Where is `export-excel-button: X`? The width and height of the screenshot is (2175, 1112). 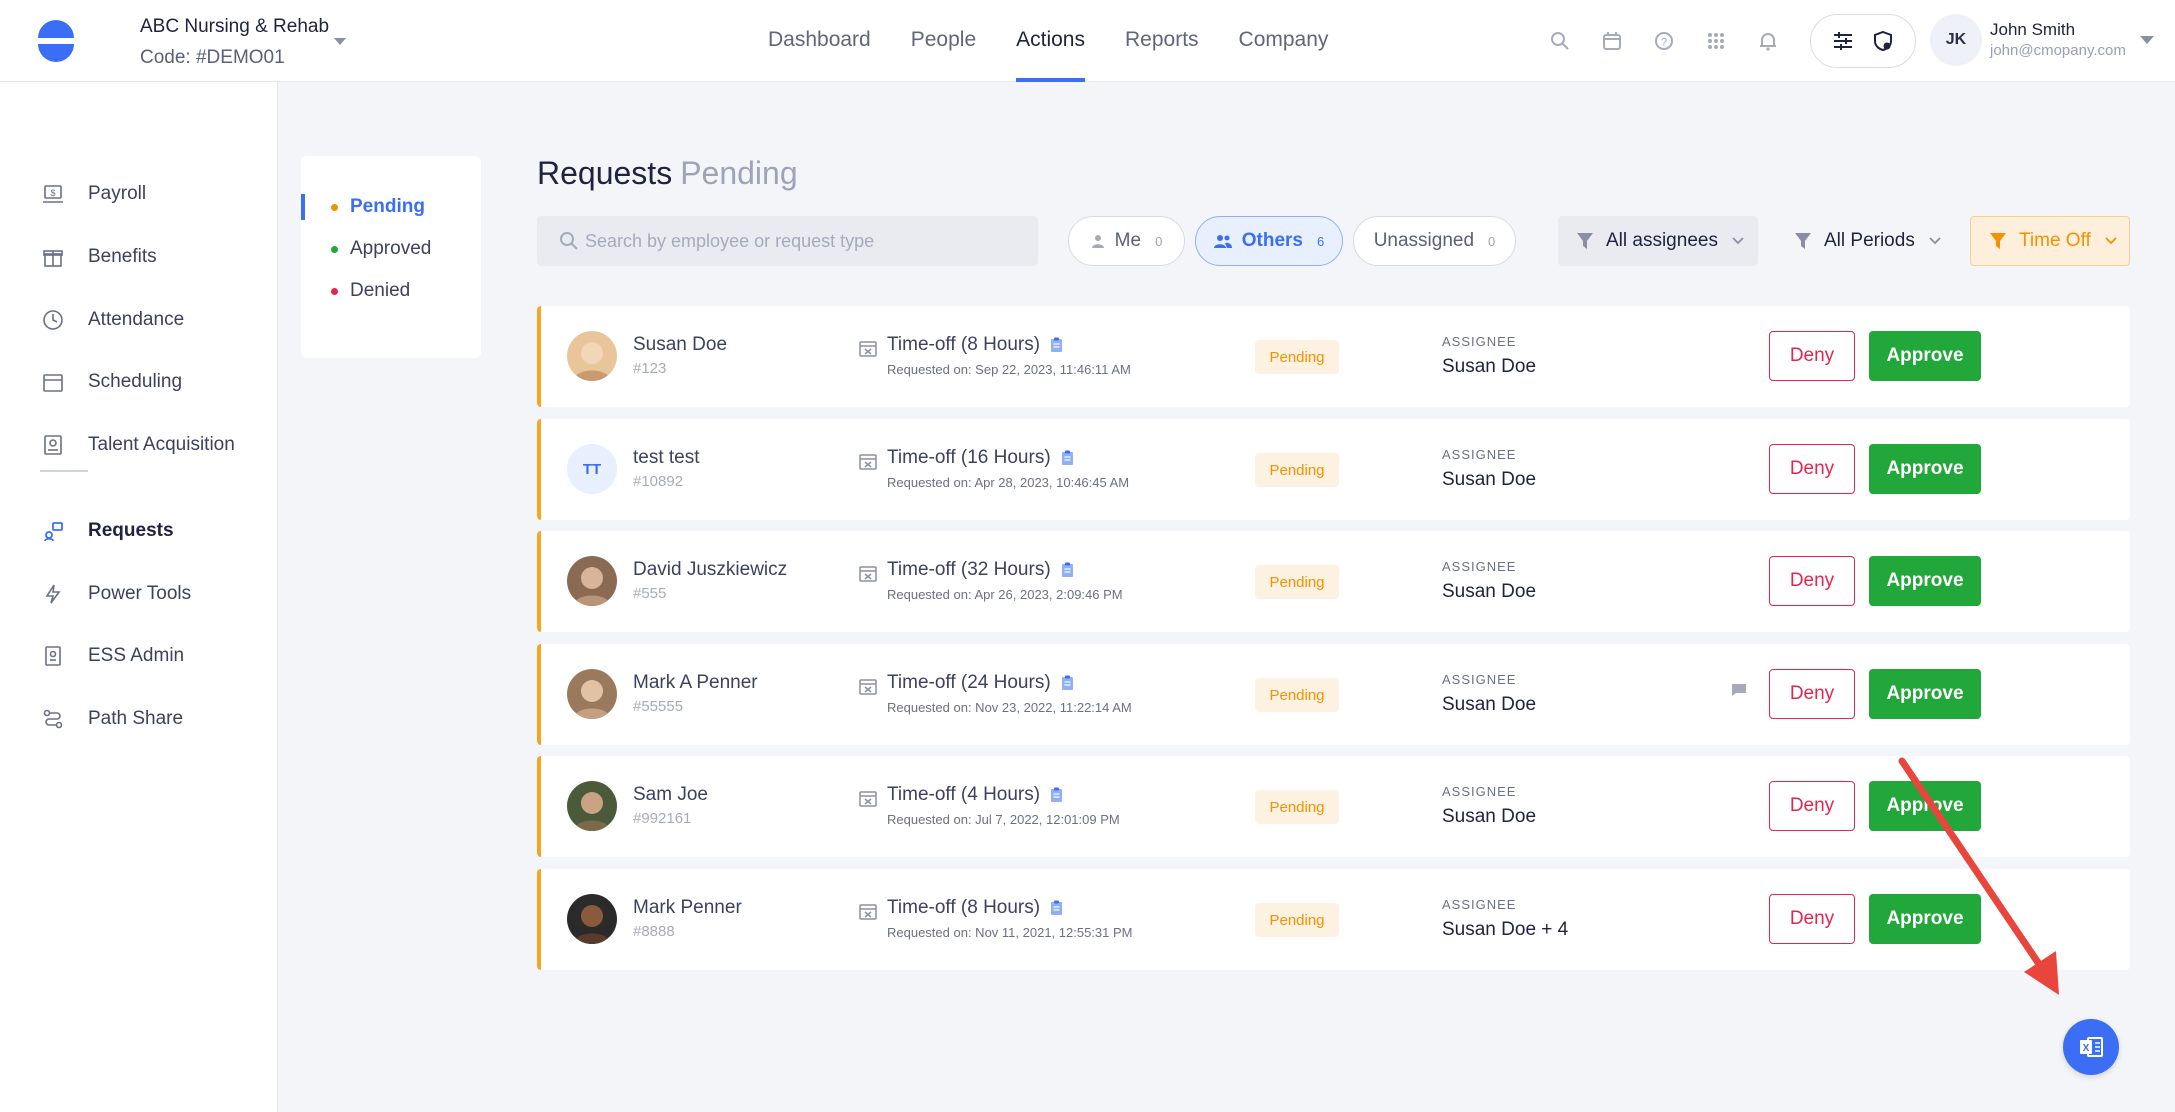 export-excel-button: X is located at coordinates (2091, 1047).